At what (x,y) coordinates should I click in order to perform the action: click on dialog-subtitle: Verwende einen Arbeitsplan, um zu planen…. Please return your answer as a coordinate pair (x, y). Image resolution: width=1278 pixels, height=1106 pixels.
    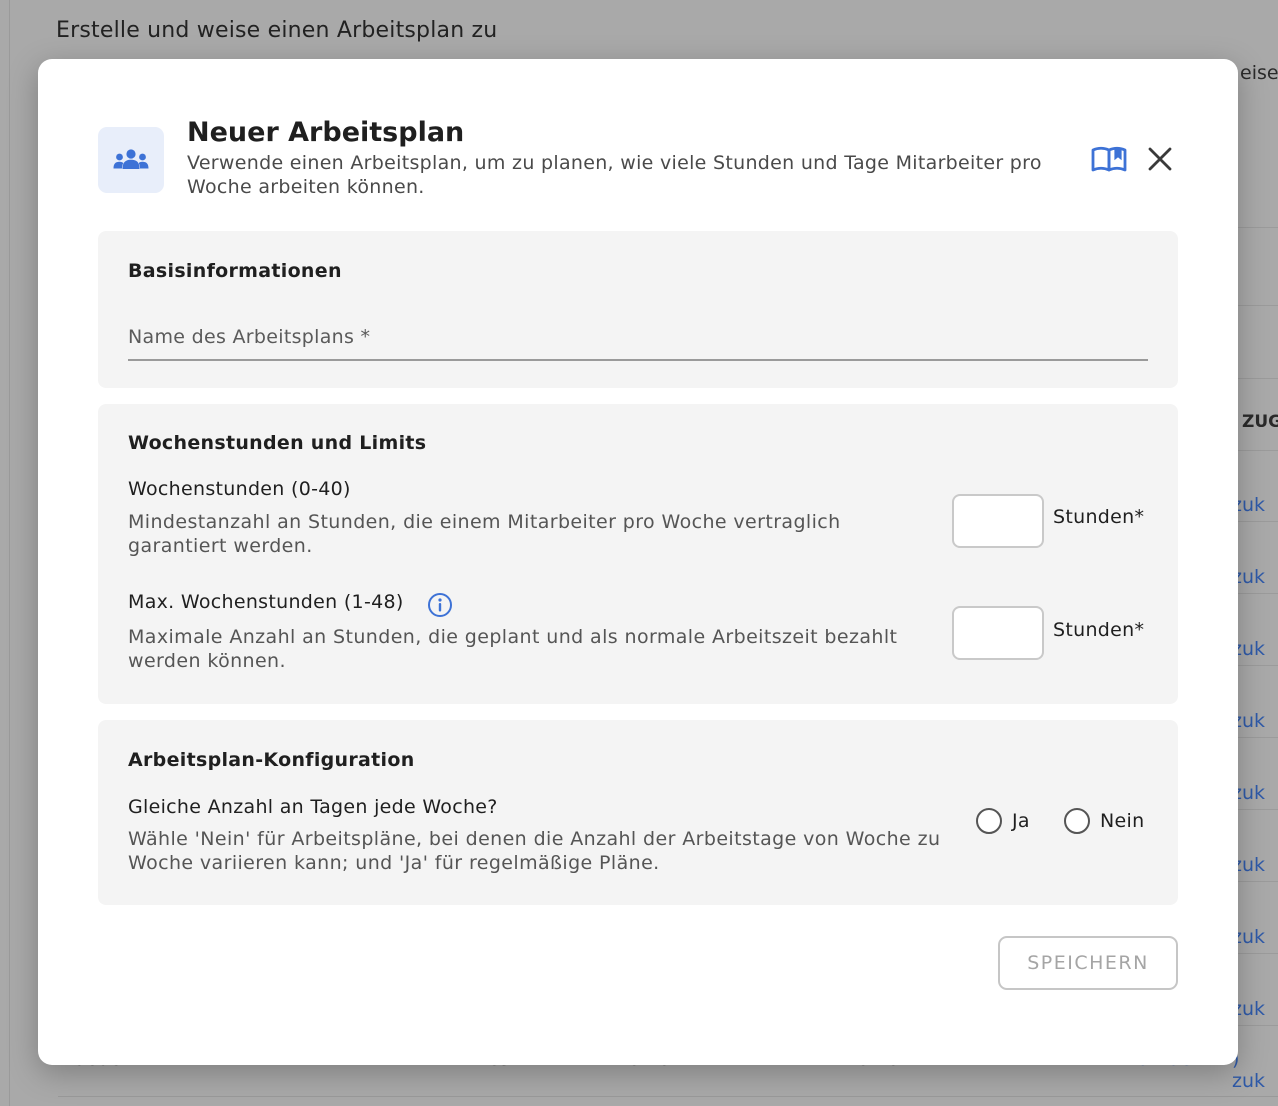
    Looking at the image, I should click on (614, 175).